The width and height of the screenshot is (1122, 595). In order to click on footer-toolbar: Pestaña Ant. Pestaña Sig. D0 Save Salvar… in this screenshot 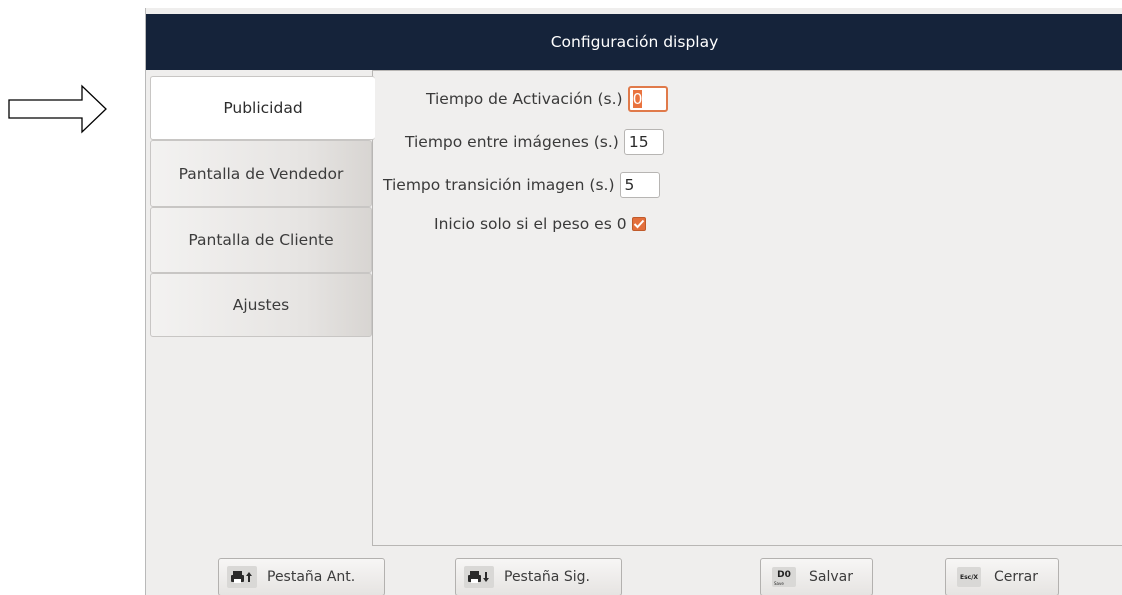, I will do `click(634, 570)`.